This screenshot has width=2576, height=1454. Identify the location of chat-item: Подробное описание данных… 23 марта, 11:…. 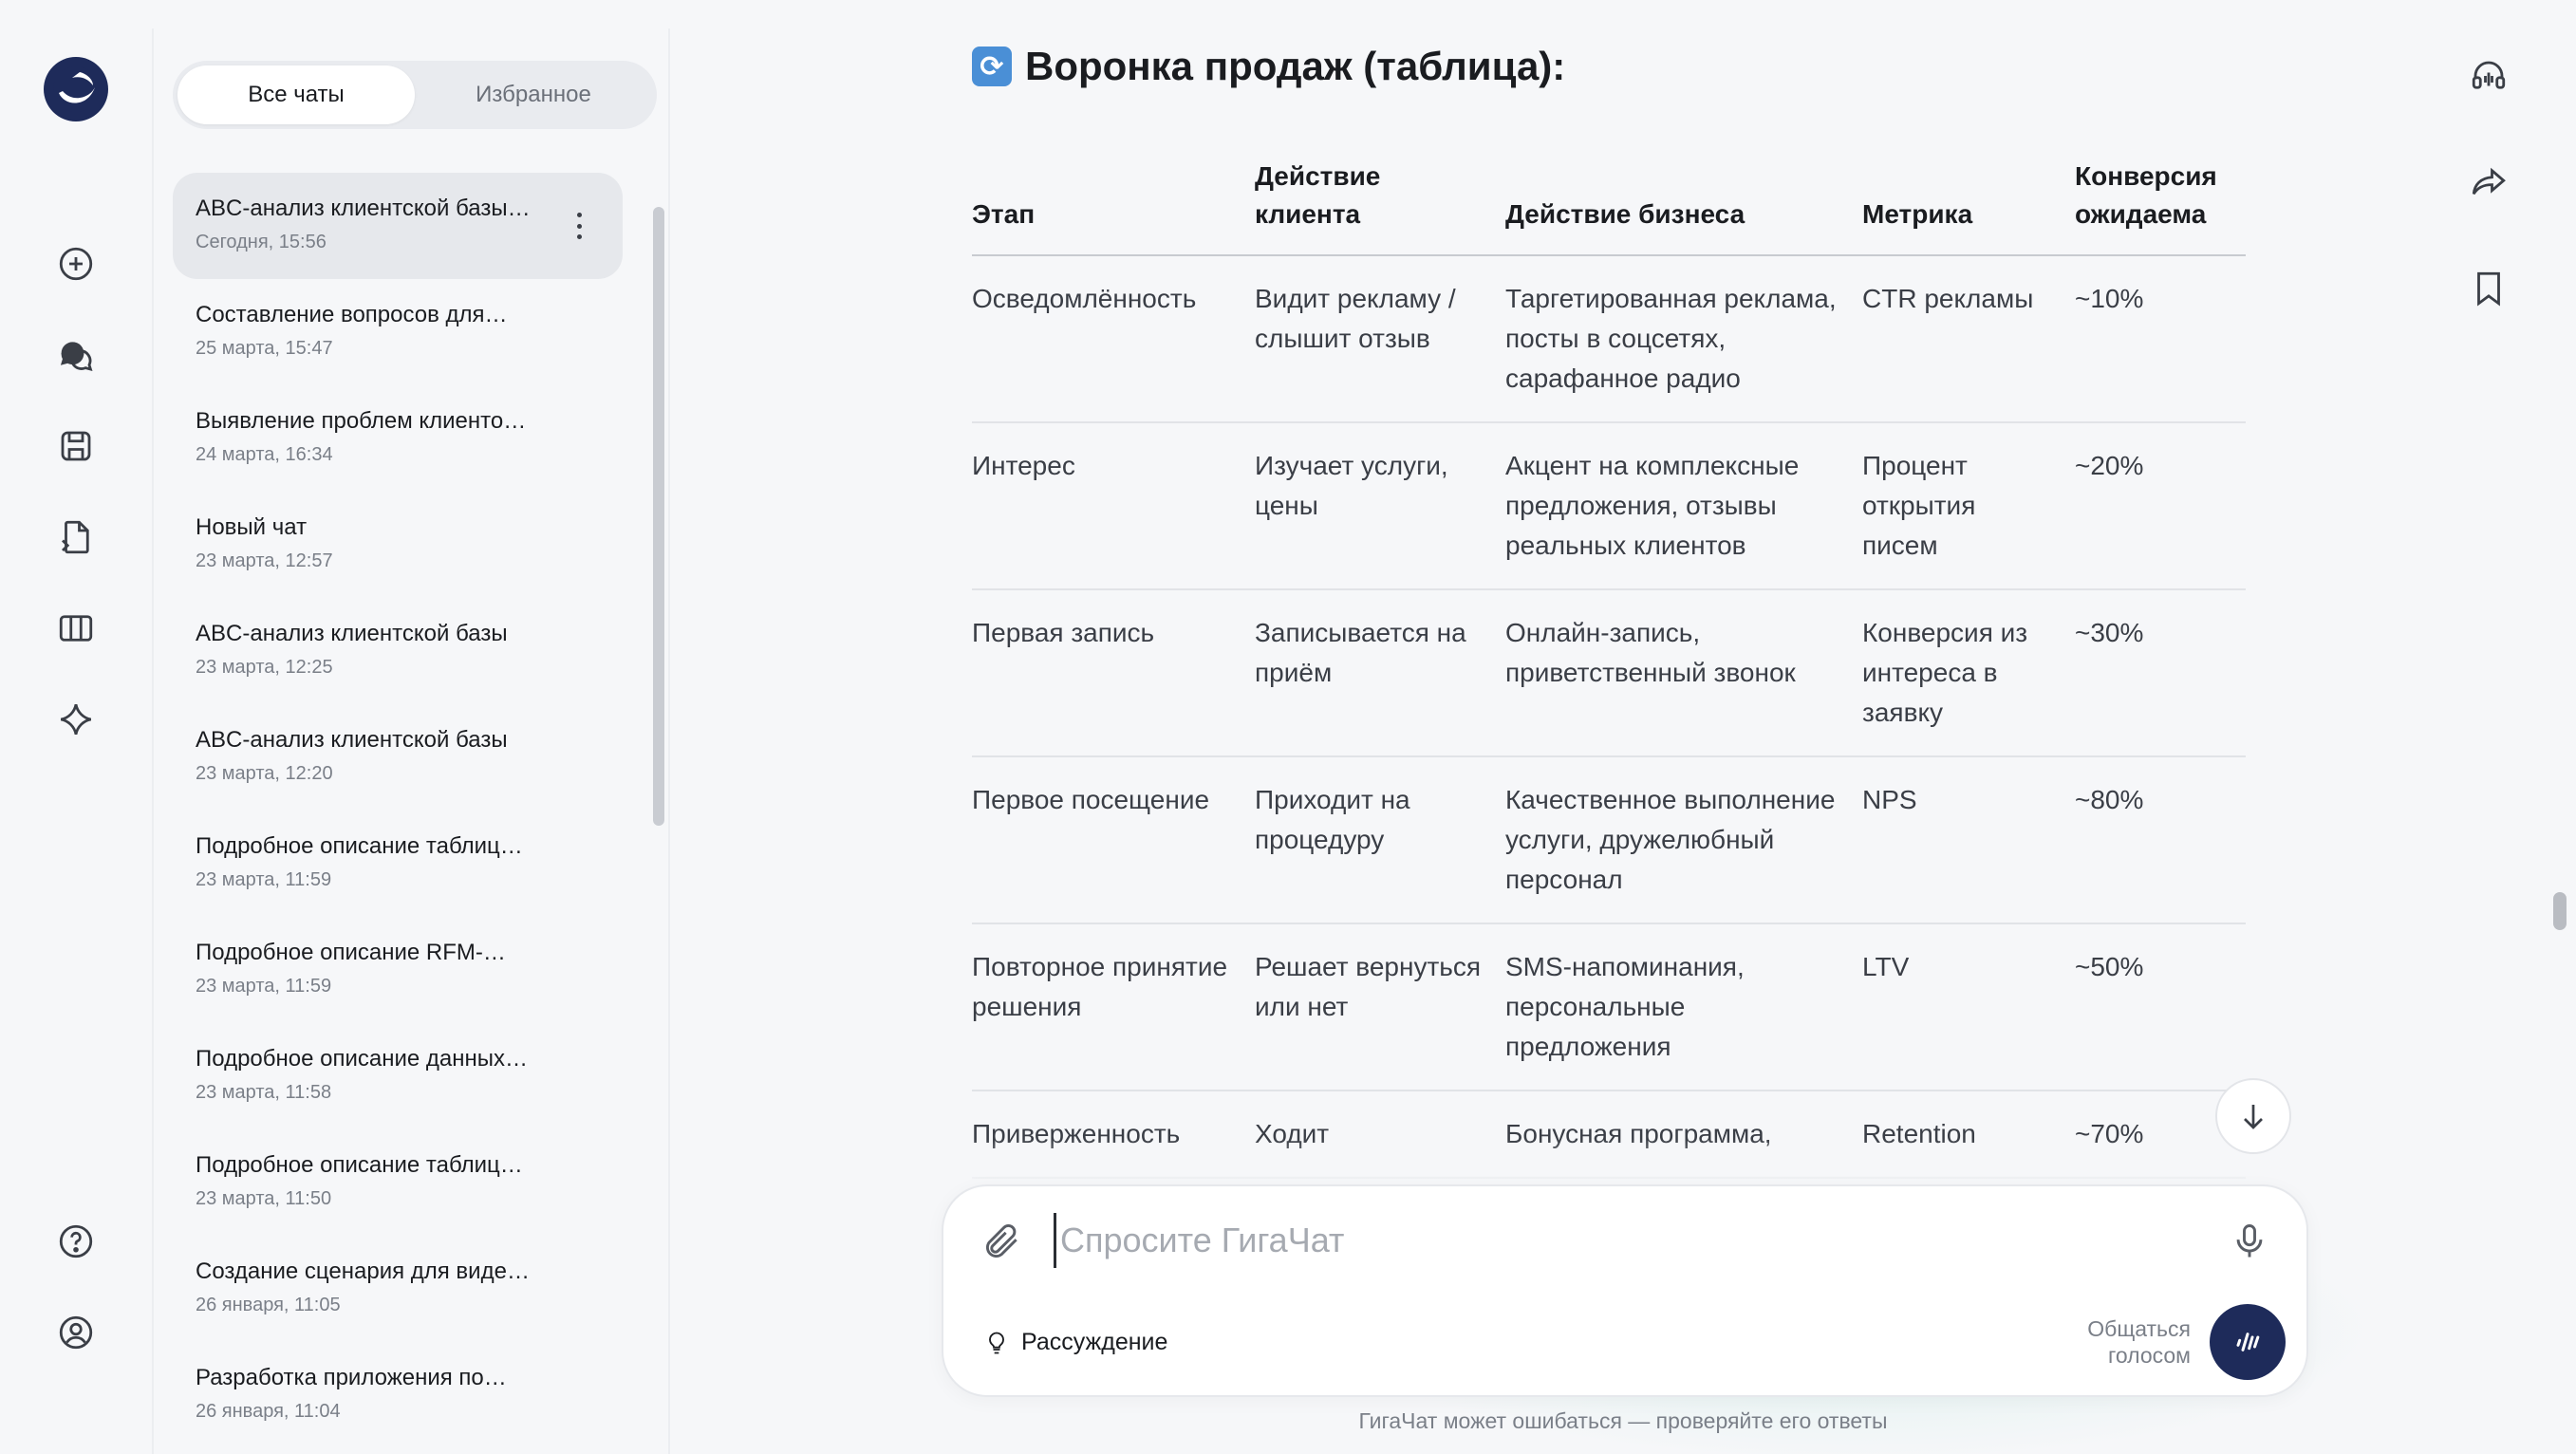
(398, 1076).